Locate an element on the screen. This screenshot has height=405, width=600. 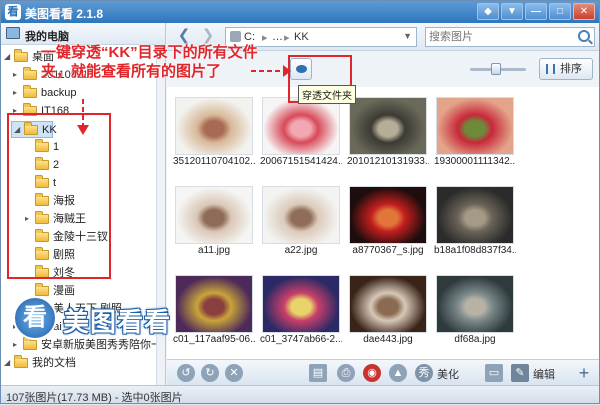
search-icon is located at coordinates (584, 36).